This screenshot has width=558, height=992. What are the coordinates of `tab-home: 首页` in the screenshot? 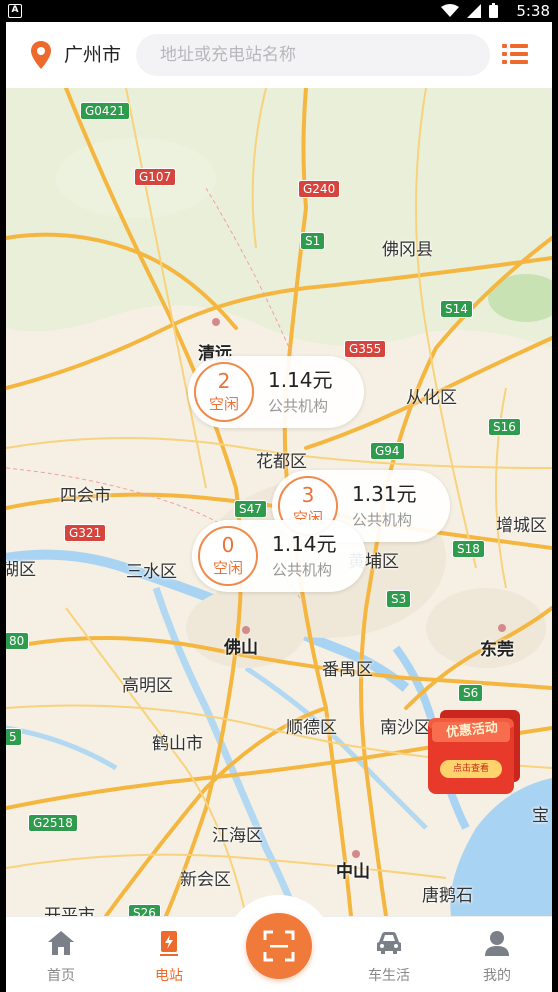 It's located at (61, 954).